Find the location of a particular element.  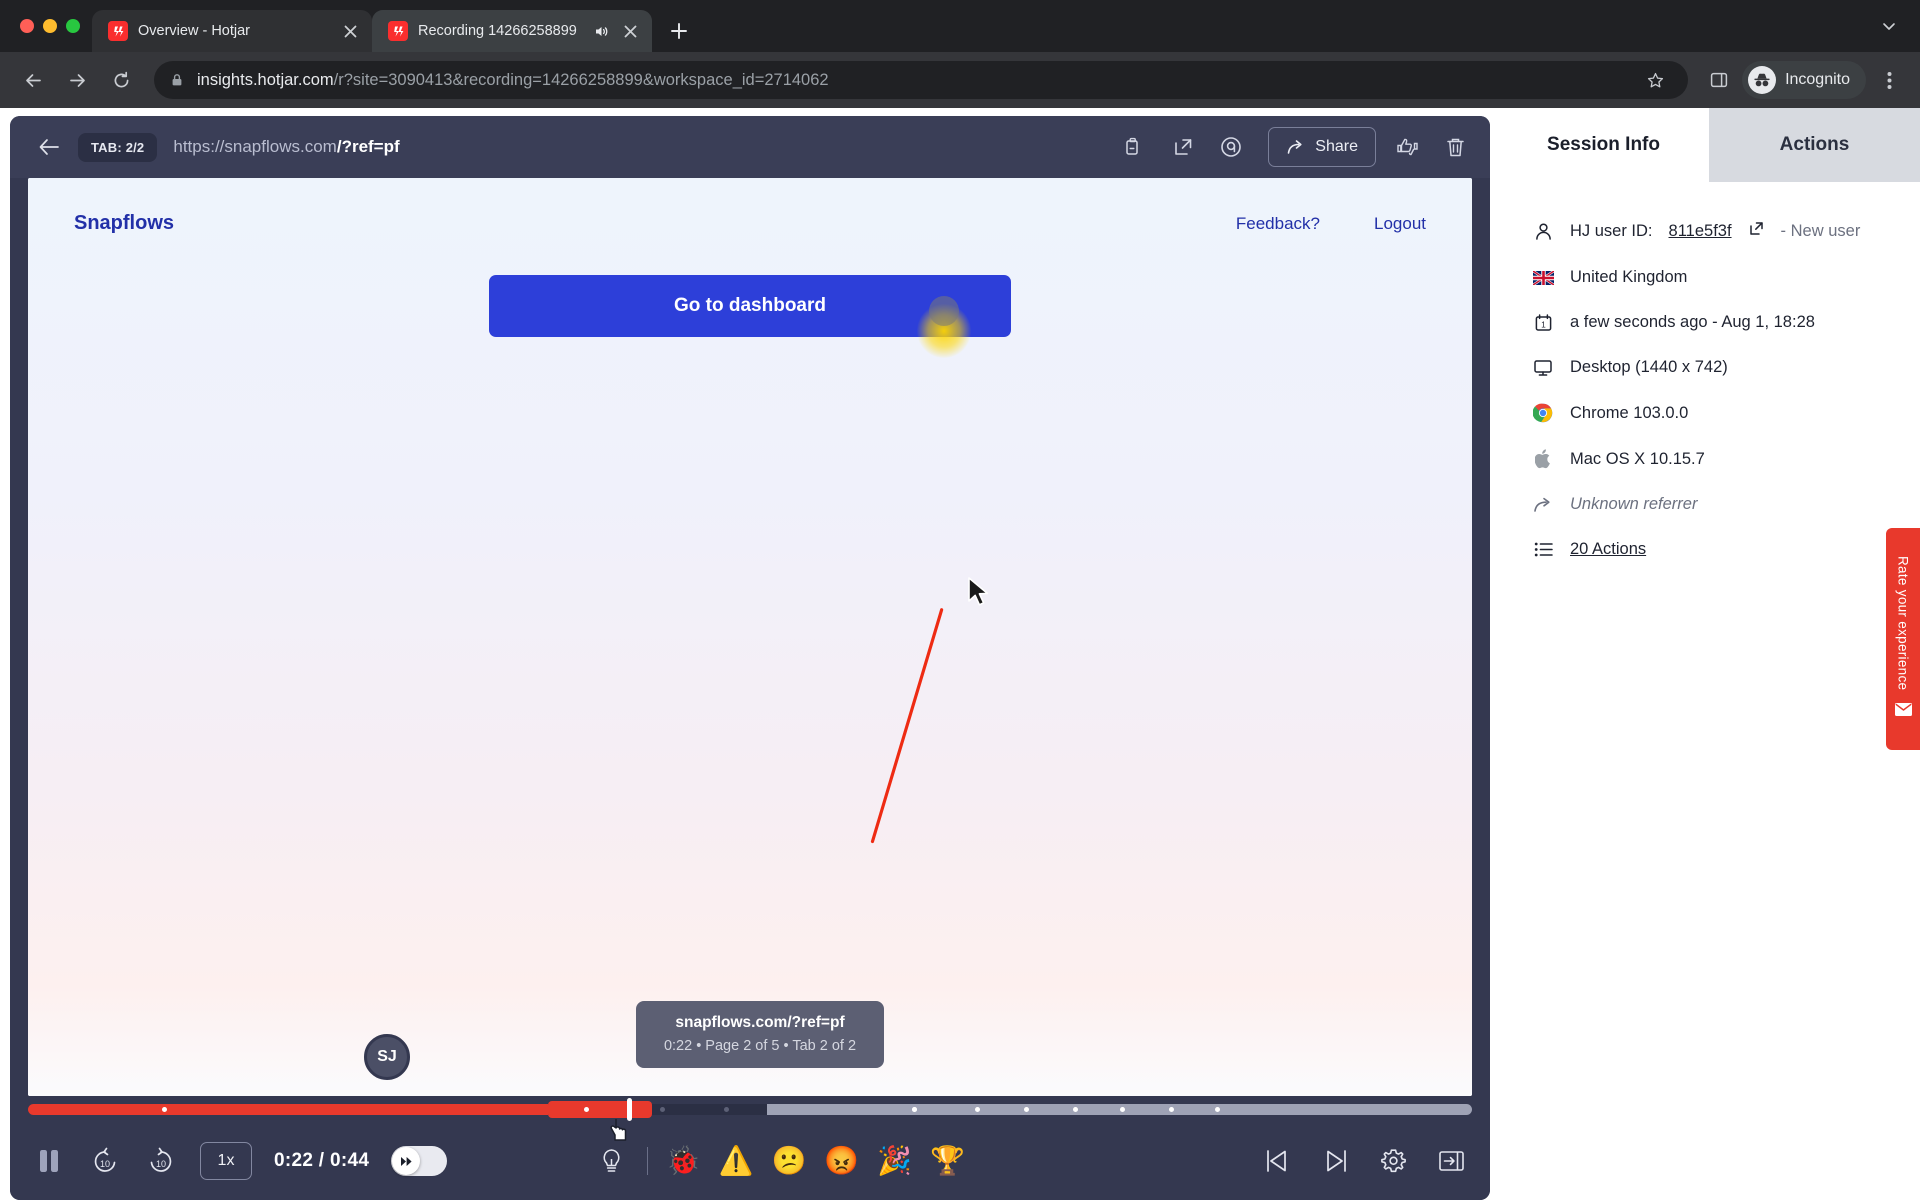

nav-link-feedback: Feedback? is located at coordinates (1278, 224).